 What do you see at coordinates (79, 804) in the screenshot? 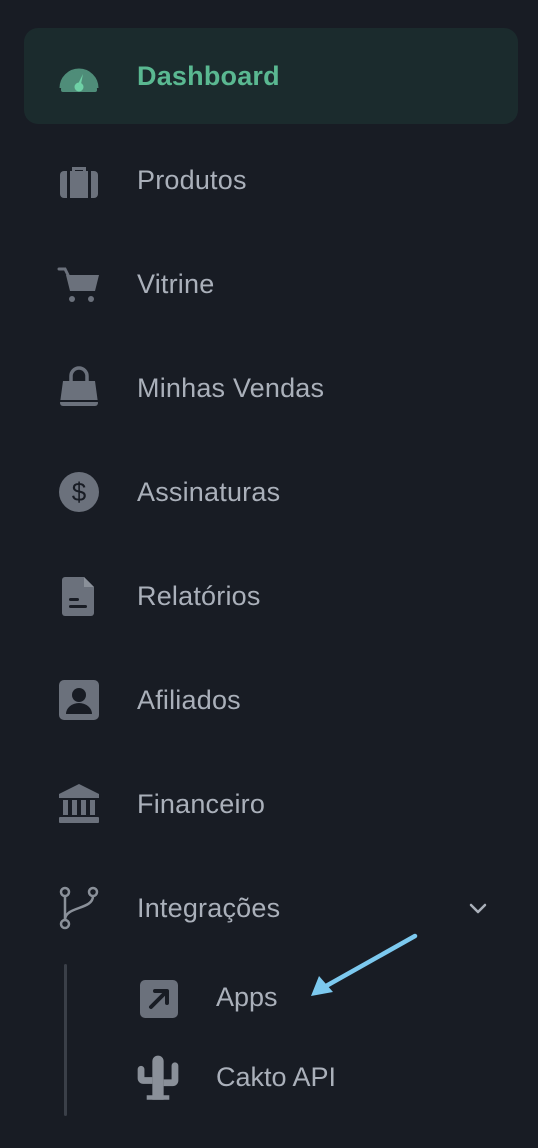
I see `bank-icon` at bounding box center [79, 804].